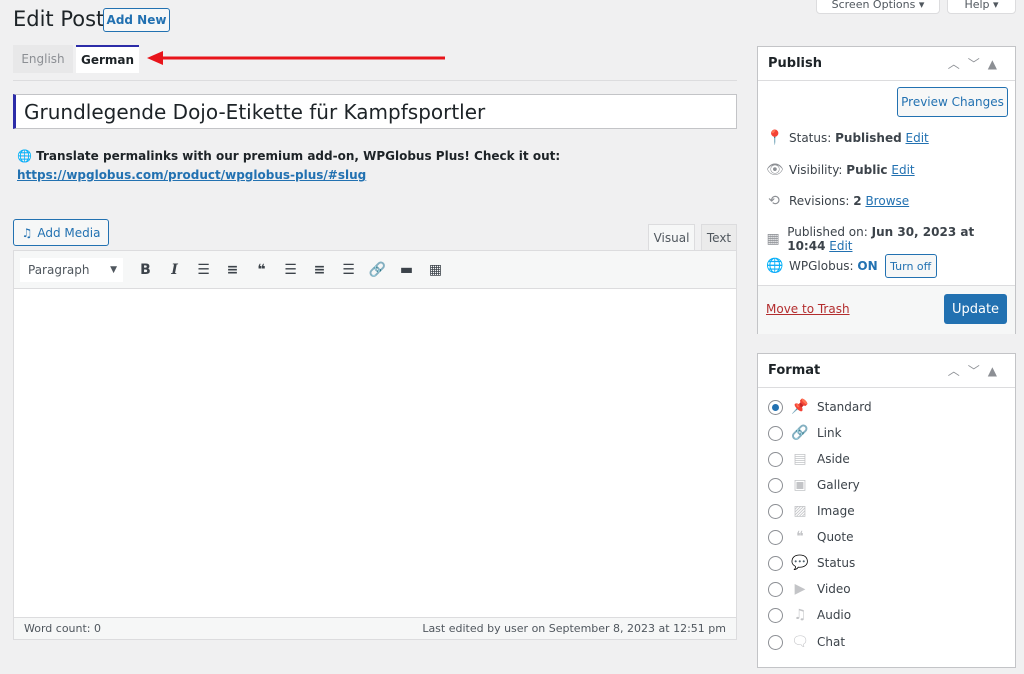 The image size is (1024, 674). What do you see at coordinates (261, 270) in the screenshot?
I see `blockquote-icon: ❝` at bounding box center [261, 270].